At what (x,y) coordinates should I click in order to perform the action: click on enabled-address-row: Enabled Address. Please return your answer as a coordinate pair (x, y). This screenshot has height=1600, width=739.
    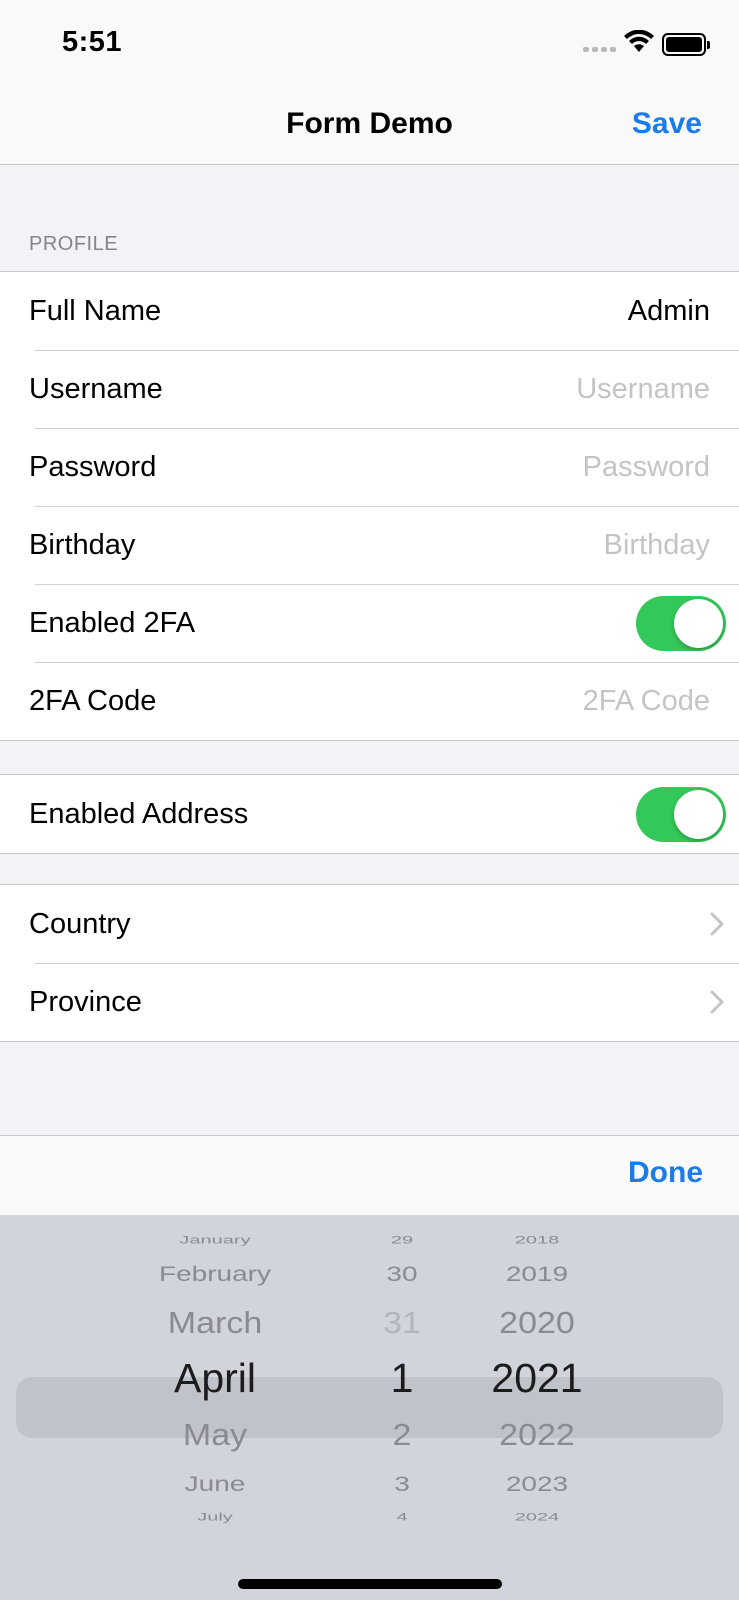
    Looking at the image, I should click on (369, 814).